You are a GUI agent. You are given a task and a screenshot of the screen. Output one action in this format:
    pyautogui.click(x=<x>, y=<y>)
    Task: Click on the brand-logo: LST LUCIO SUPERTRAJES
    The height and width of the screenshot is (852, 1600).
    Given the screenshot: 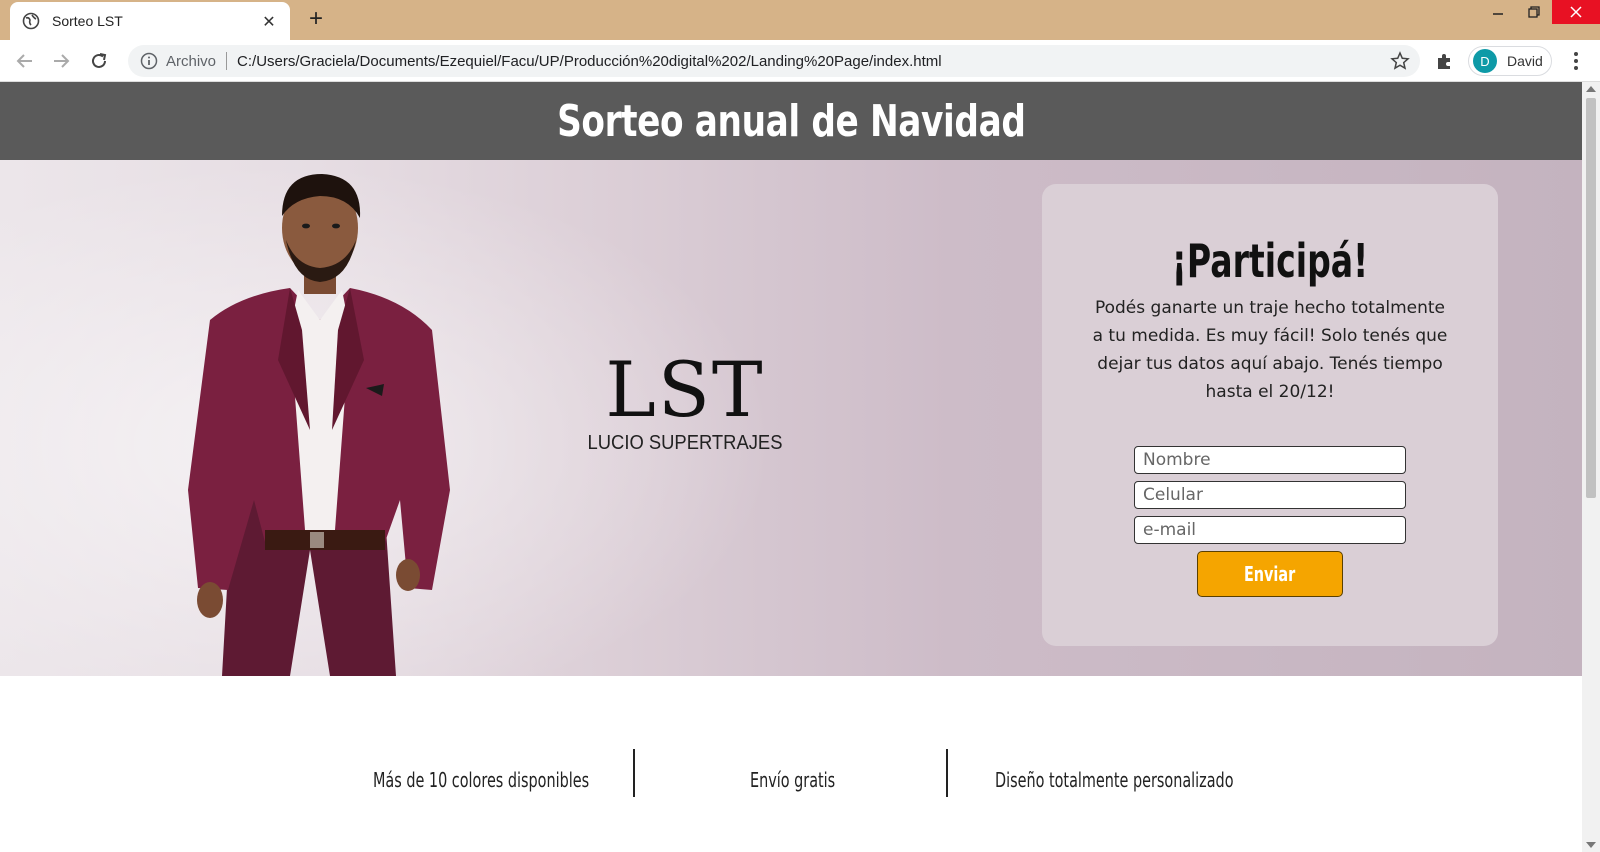 What is the action you would take?
    pyautogui.click(x=685, y=402)
    